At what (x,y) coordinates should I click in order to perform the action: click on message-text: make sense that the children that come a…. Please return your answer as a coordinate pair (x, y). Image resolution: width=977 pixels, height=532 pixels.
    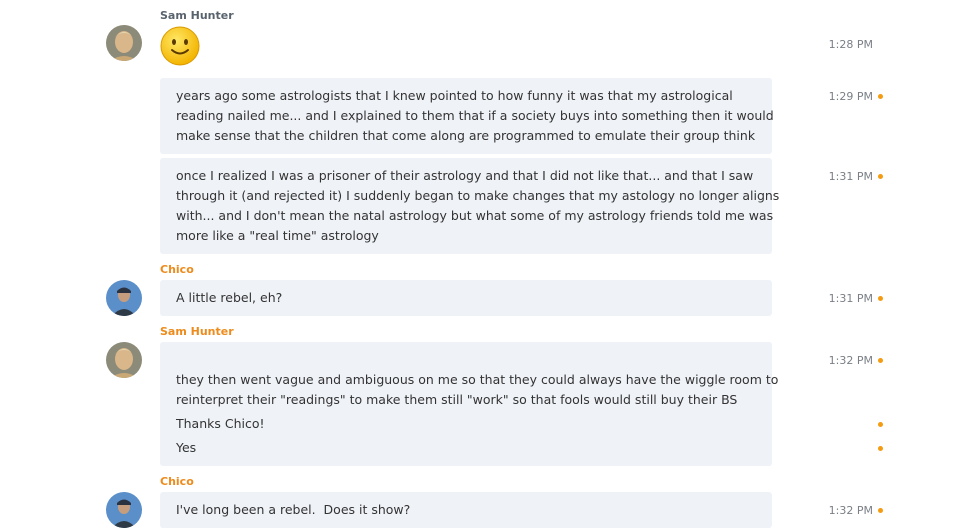
    Looking at the image, I should click on (466, 135).